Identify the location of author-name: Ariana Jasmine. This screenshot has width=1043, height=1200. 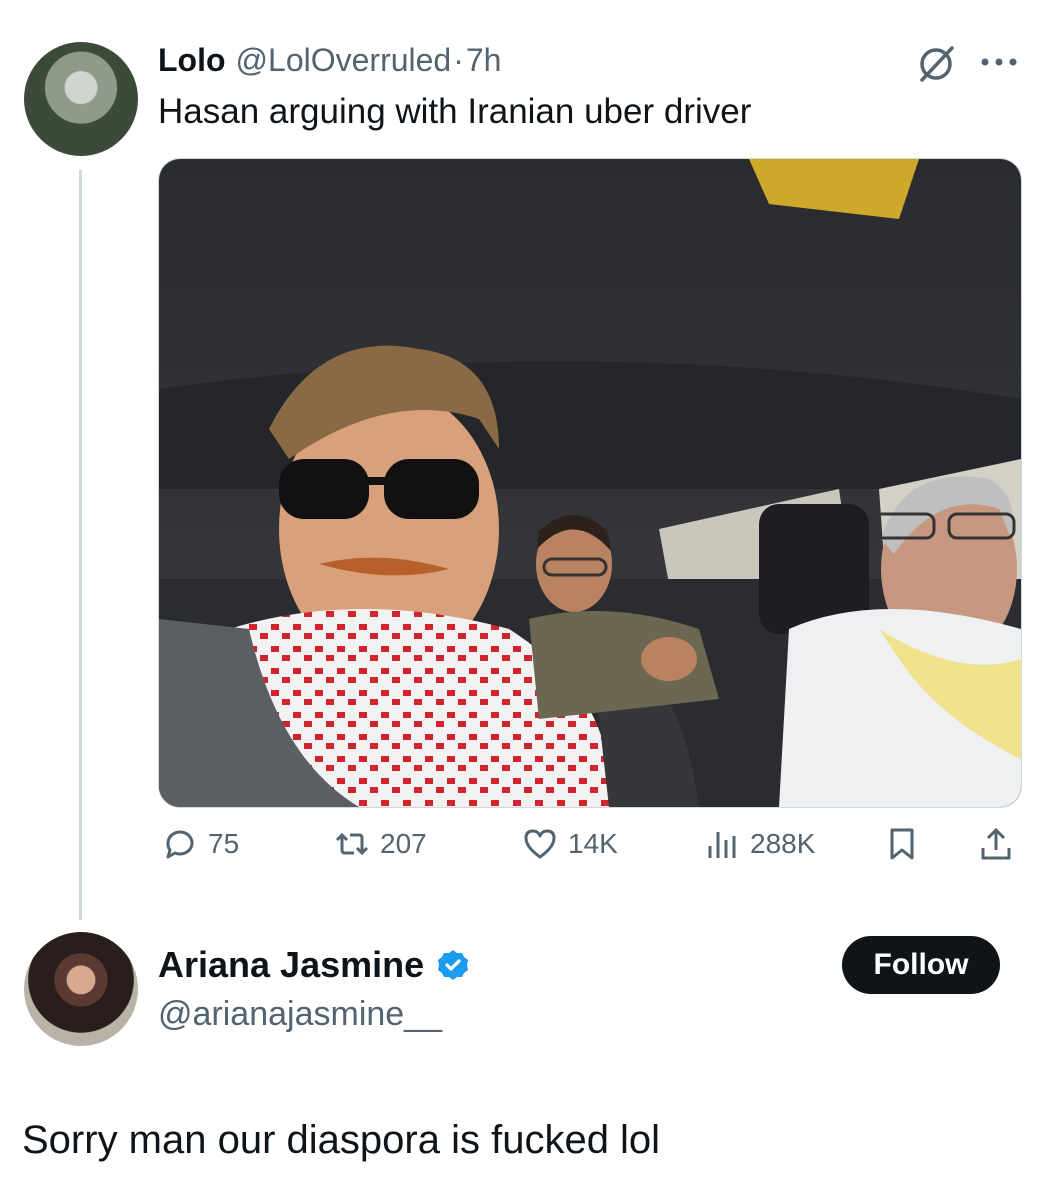
(291, 965).